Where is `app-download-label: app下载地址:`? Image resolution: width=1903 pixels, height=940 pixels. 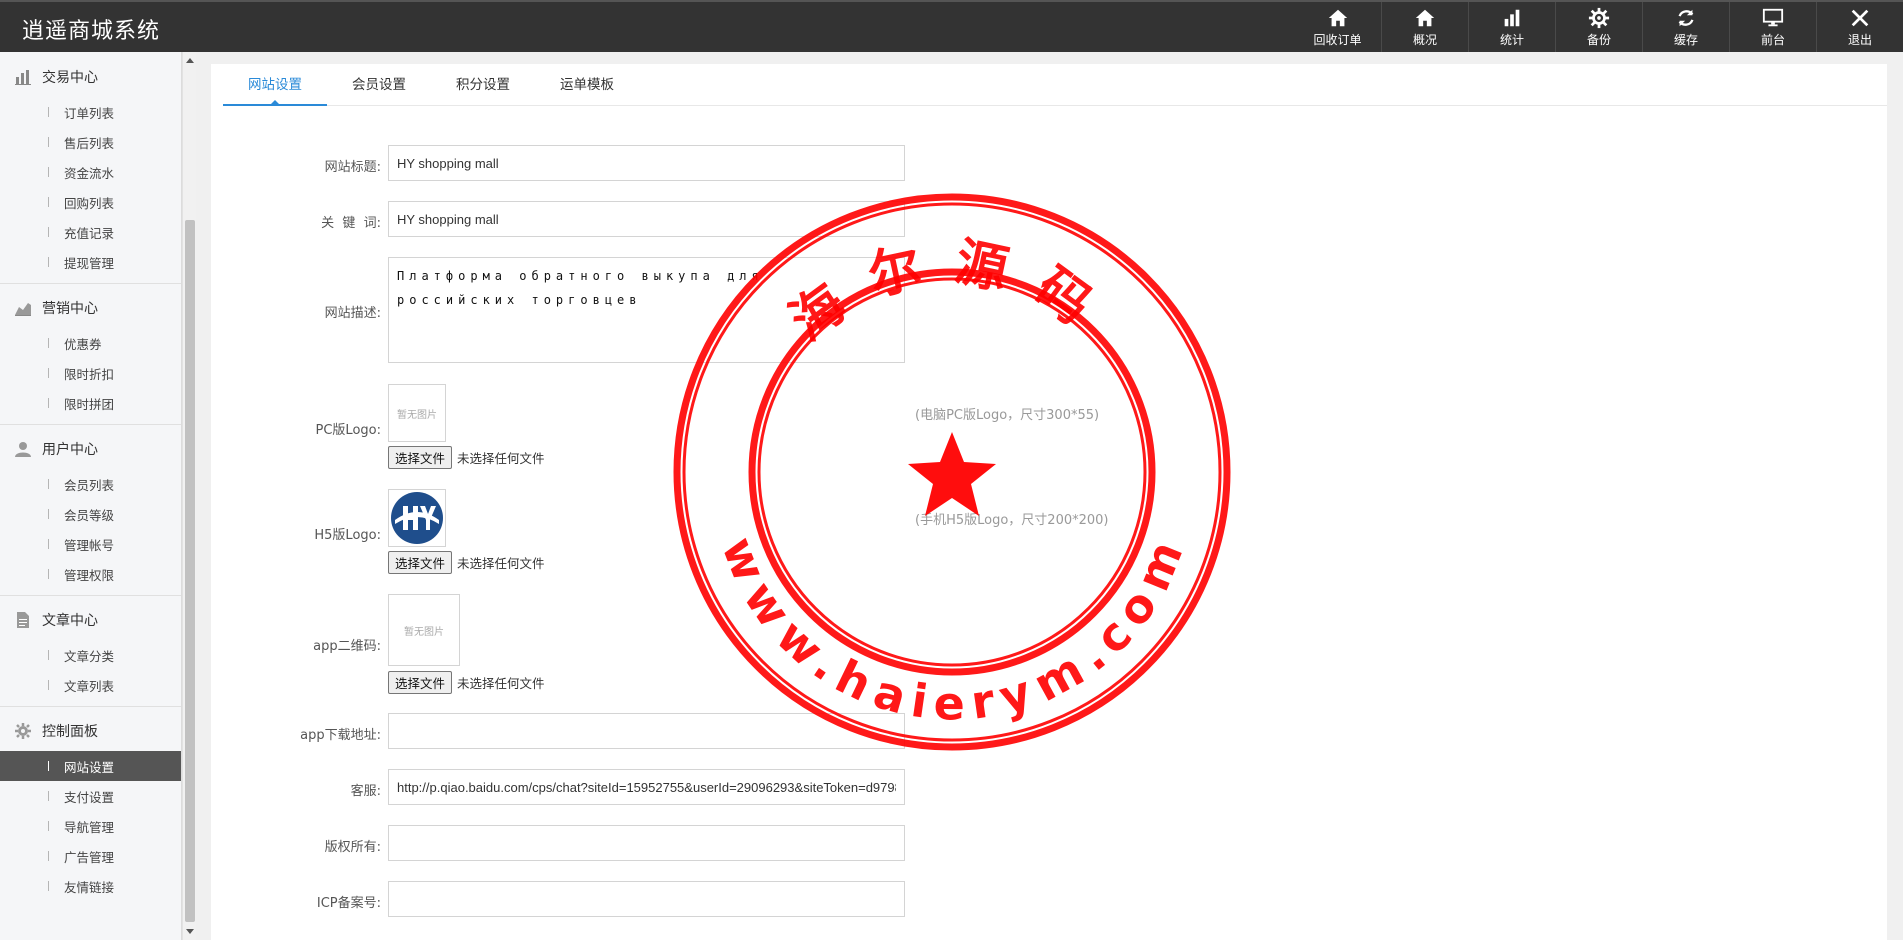 app-download-label: app下载地址: is located at coordinates (340, 735).